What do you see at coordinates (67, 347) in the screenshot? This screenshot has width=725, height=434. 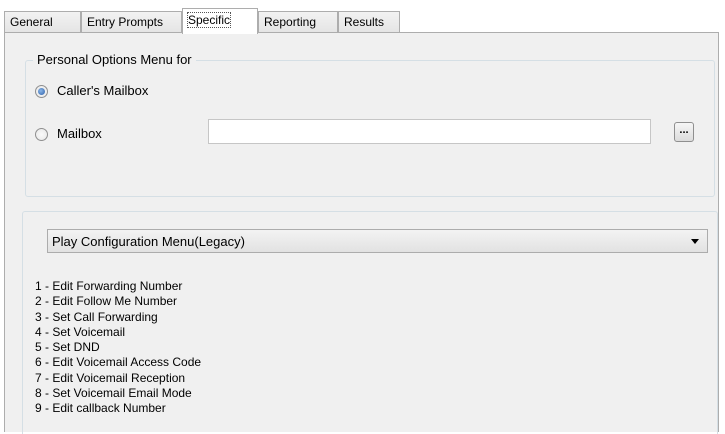 I see `list-item: 5 - Set DND` at bounding box center [67, 347].